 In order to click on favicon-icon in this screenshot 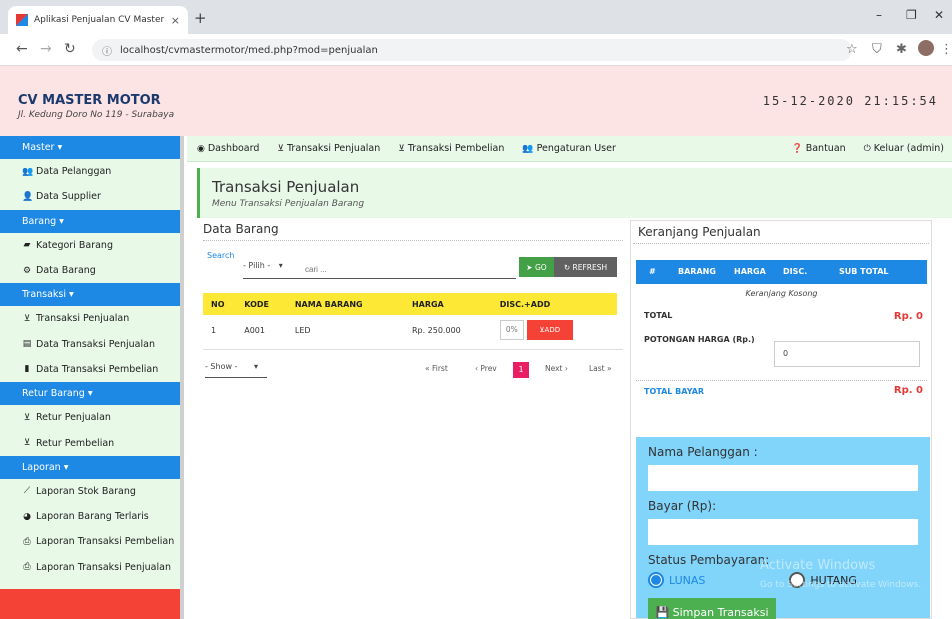, I will do `click(22, 20)`.